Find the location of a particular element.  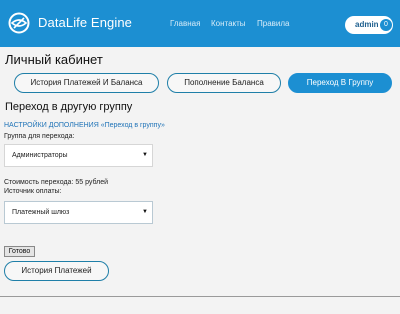

group-select-value: Администраторы is located at coordinates (40, 155).